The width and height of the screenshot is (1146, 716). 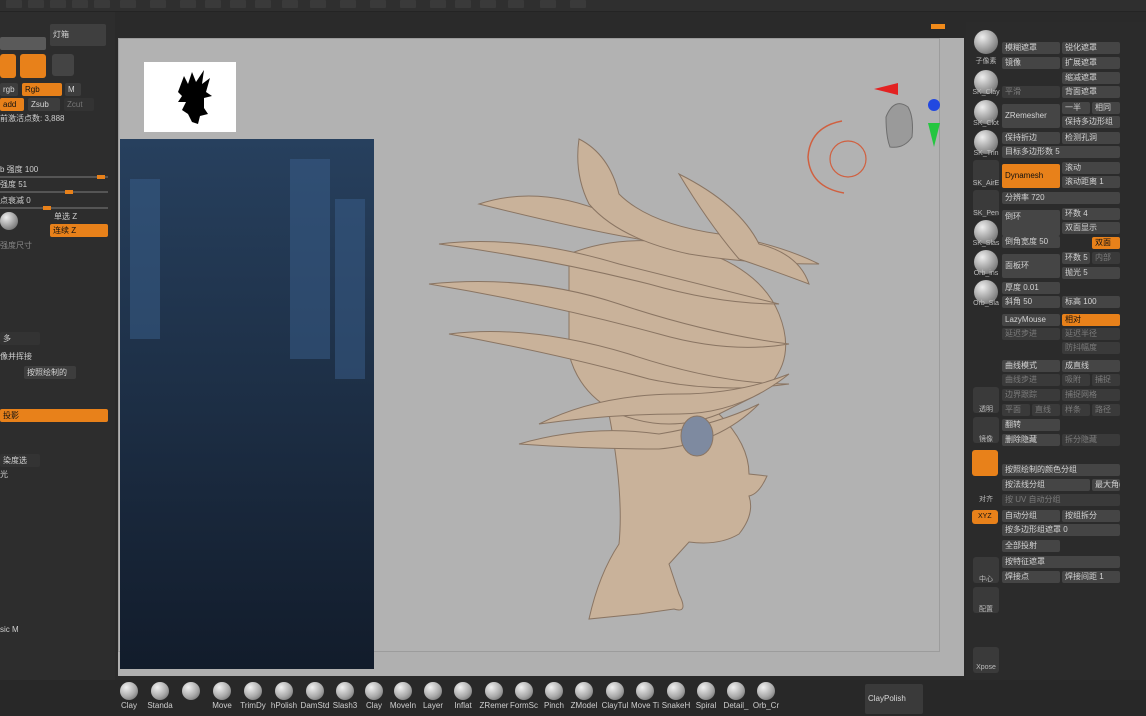 I want to click on zsub-button: Zsub, so click(x=44, y=104).